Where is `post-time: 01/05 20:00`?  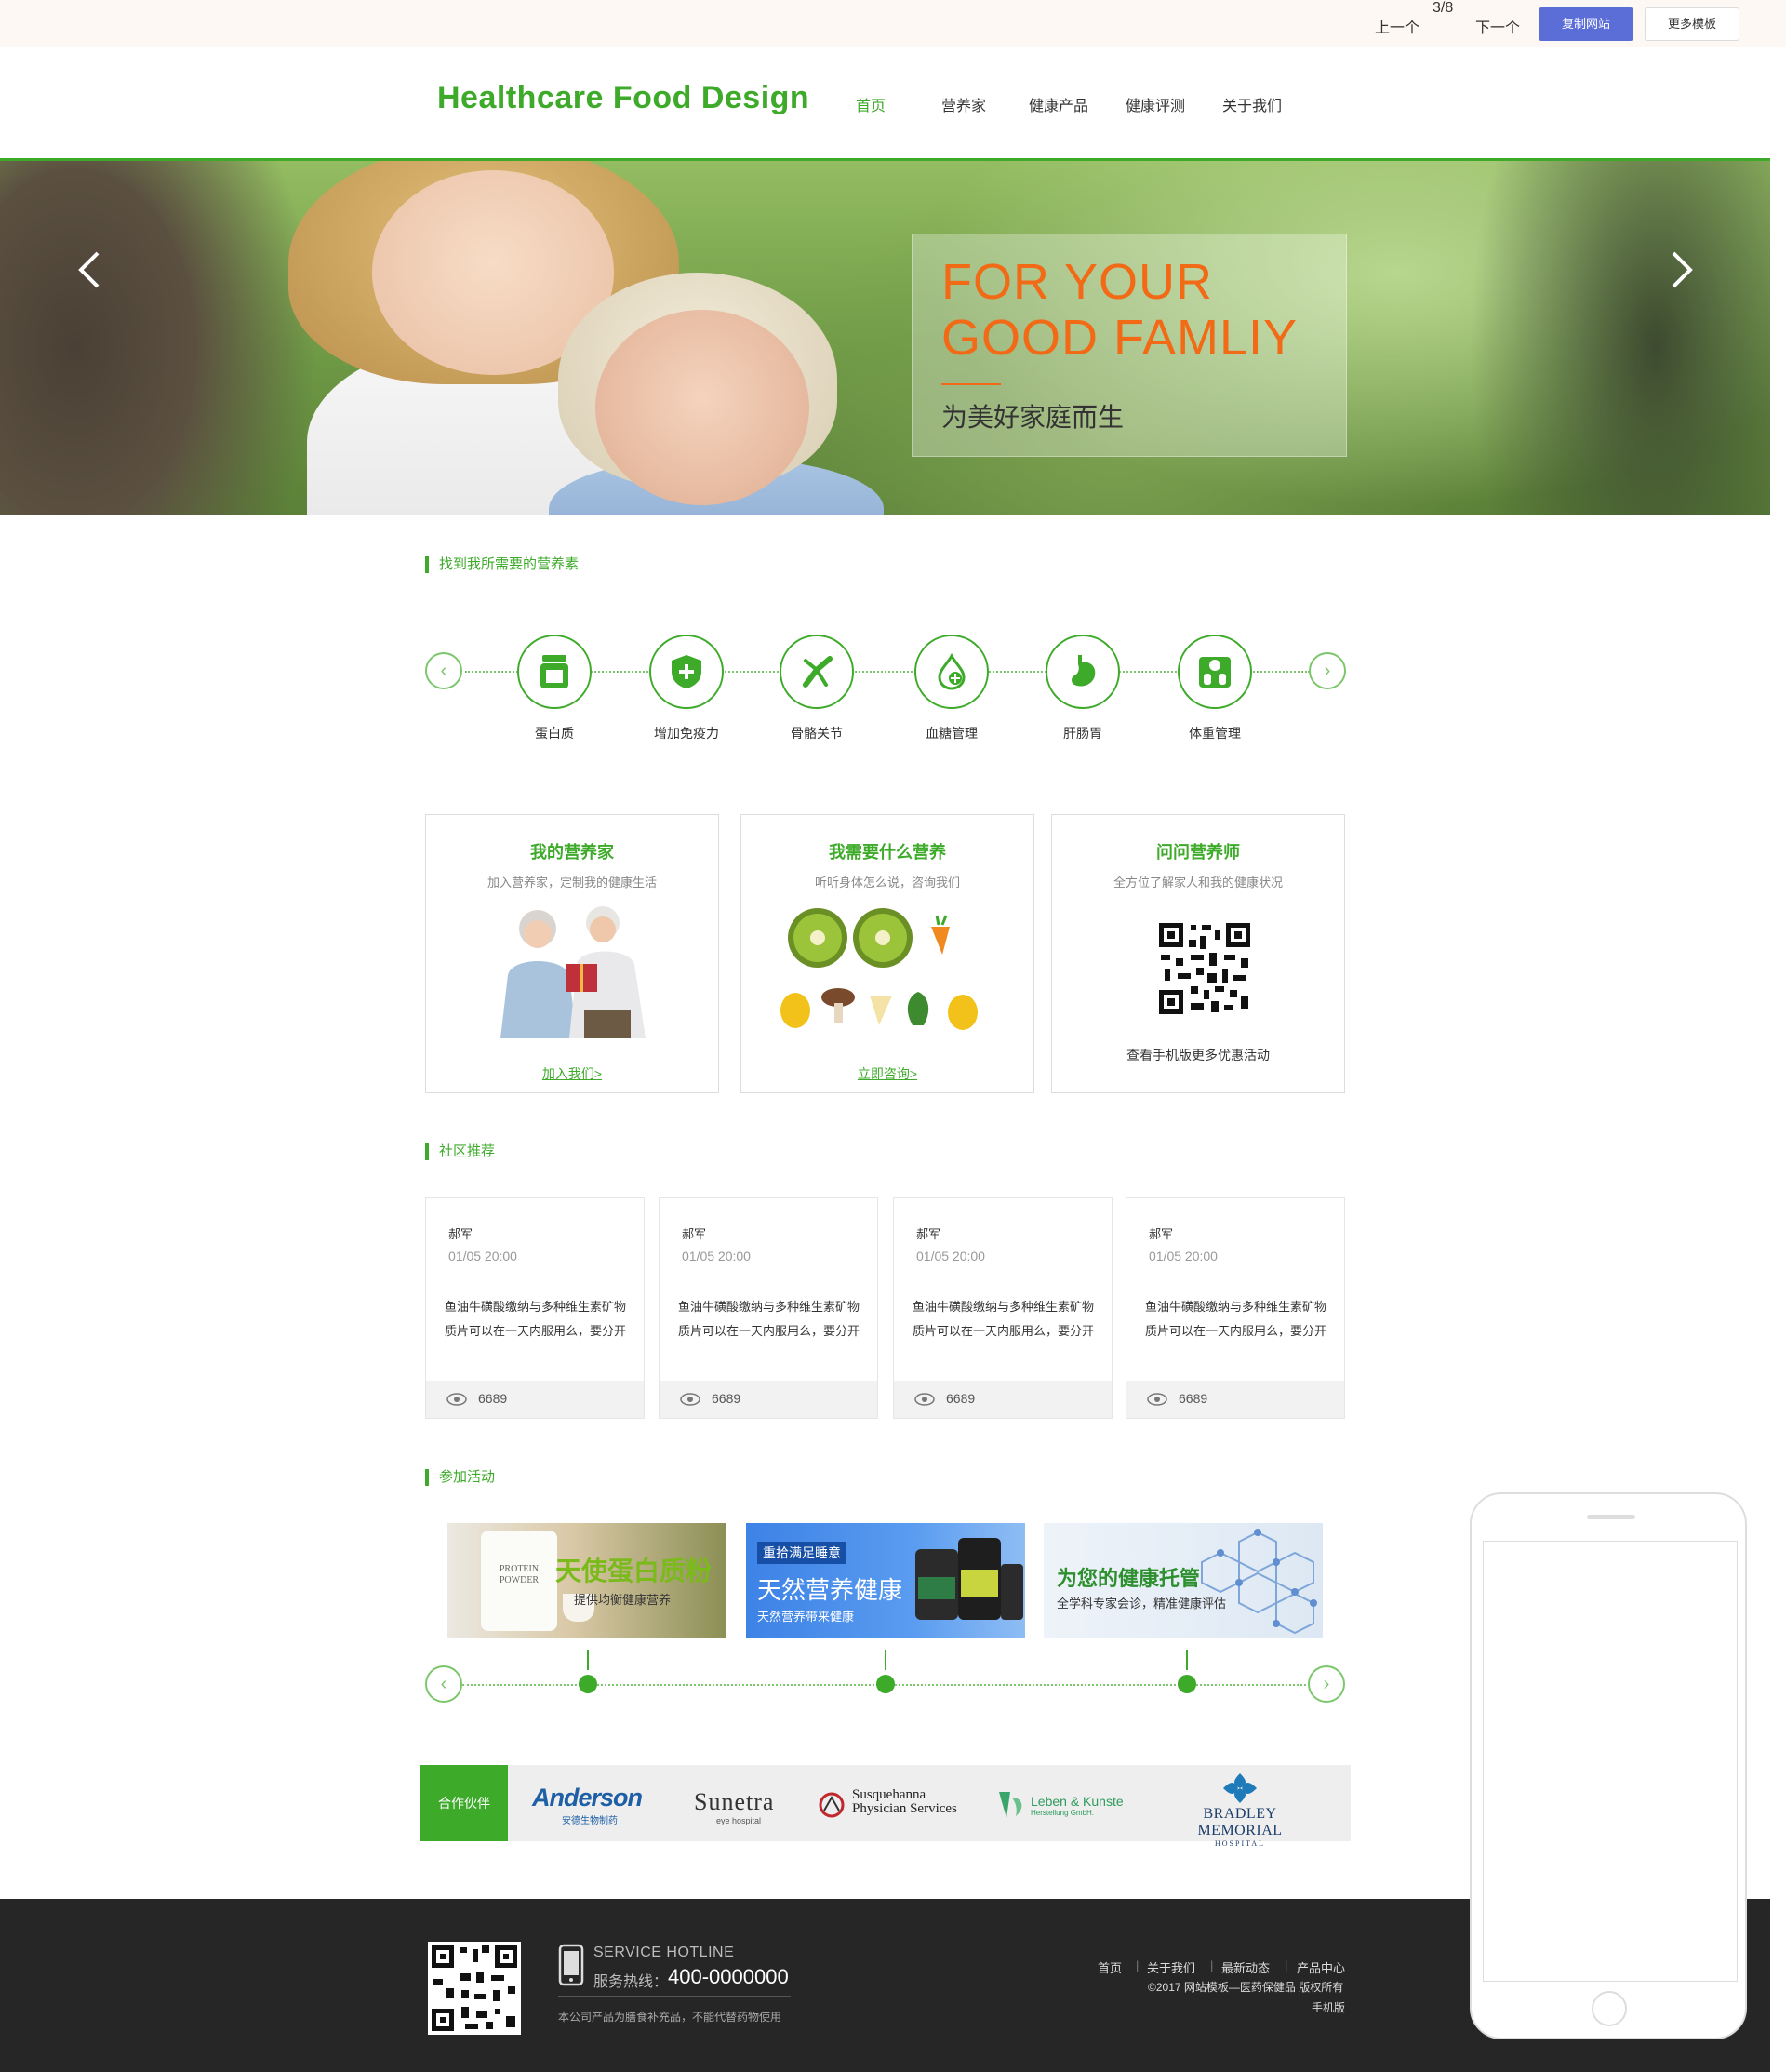
post-time: 01/05 20:00 is located at coordinates (1183, 1256).